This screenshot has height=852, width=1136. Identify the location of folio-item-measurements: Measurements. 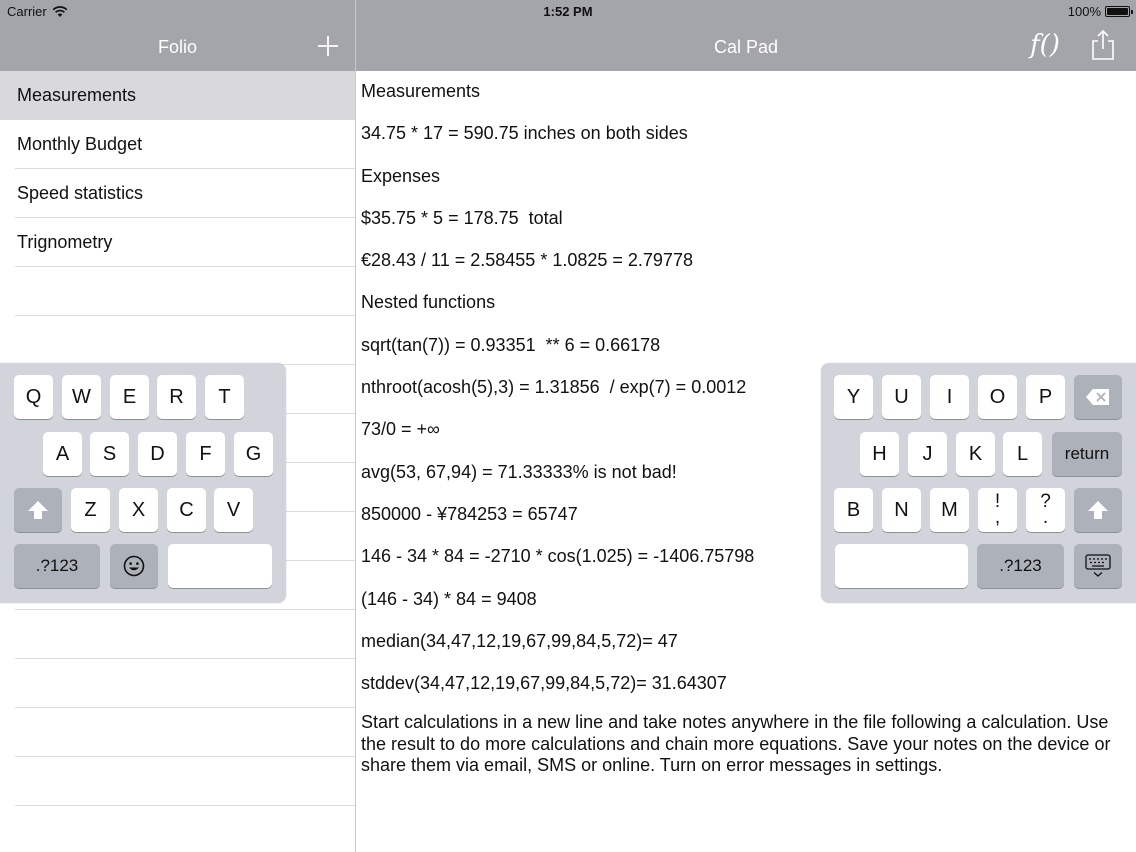
(177, 95).